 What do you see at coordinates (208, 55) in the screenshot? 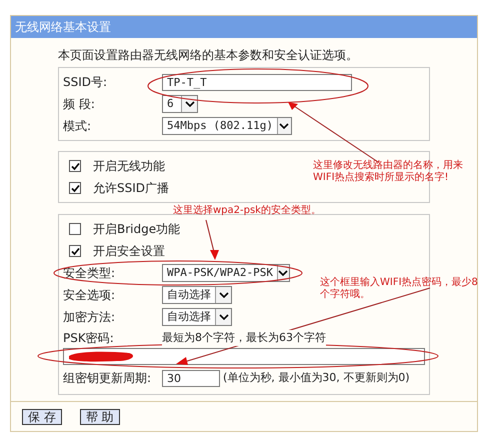
I see `intro-text: 本页面设置路由器无线网络的基本参数和安全认证选项。` at bounding box center [208, 55].